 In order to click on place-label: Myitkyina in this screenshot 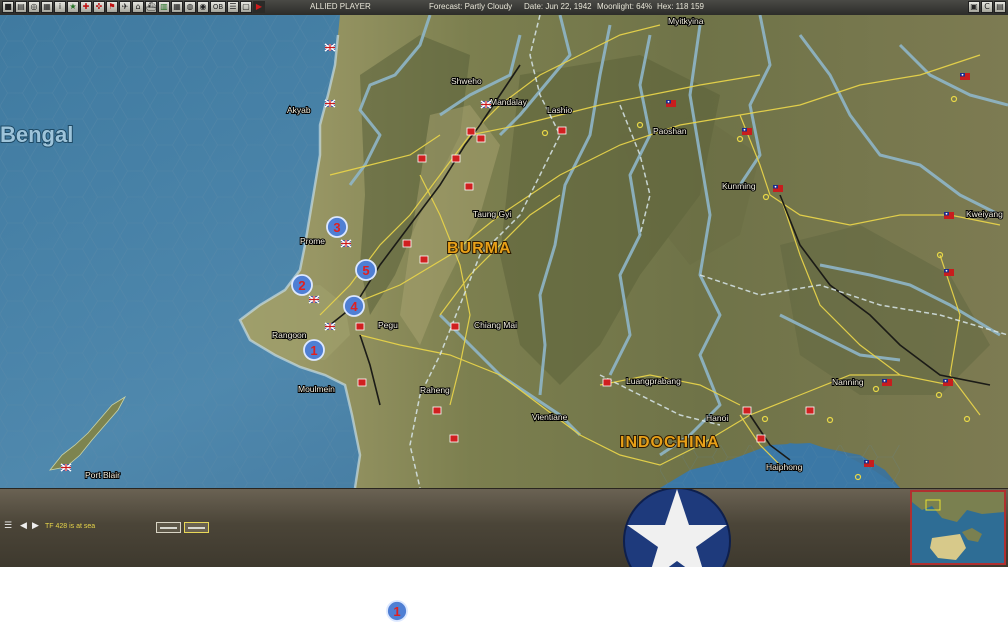, I will do `click(686, 21)`.